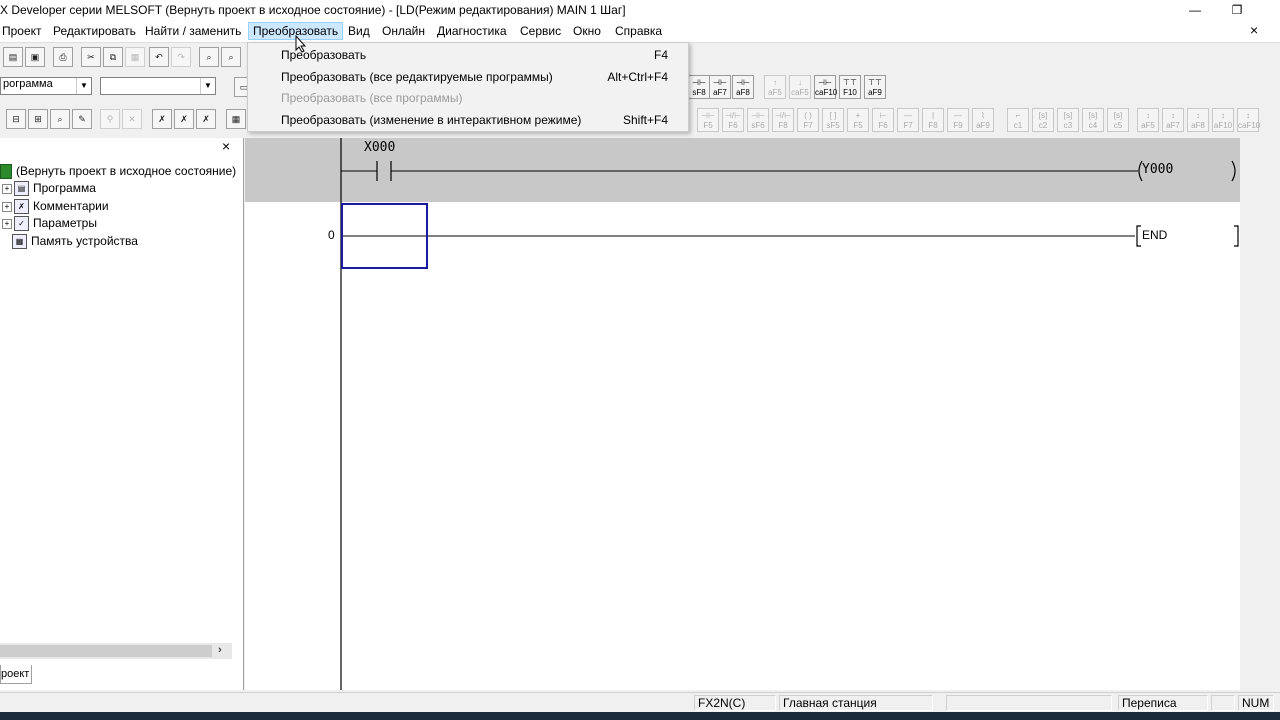 This screenshot has width=1280, height=720. Describe the element at coordinates (236, 119) in the screenshot. I see `device-batch-icon: ▦` at that location.